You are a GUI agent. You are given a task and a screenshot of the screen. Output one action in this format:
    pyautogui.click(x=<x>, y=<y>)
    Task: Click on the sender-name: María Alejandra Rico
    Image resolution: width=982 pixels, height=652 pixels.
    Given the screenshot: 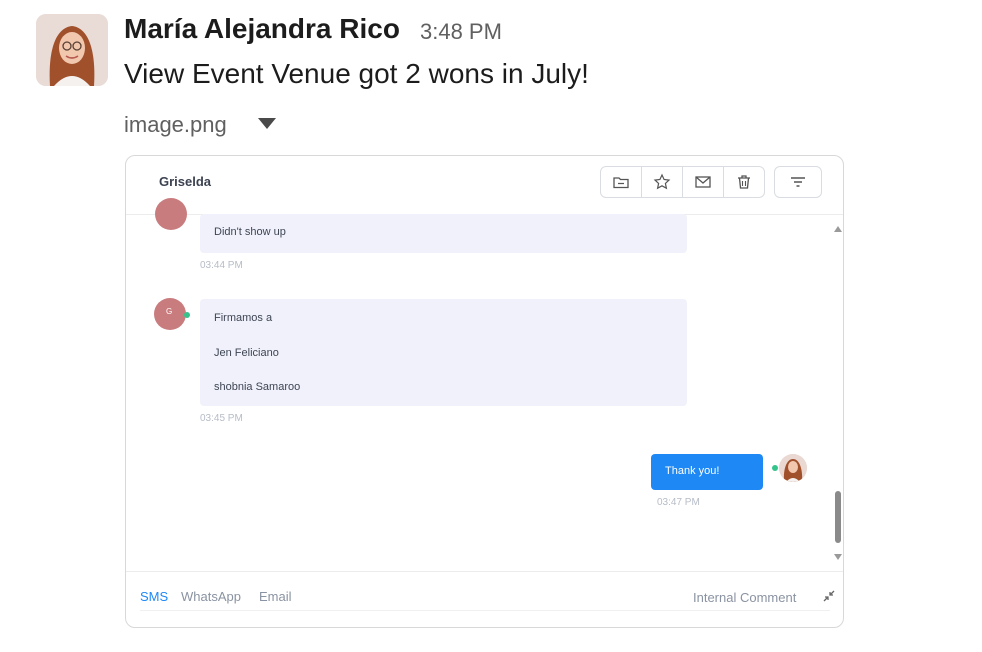 What is the action you would take?
    pyautogui.click(x=262, y=29)
    